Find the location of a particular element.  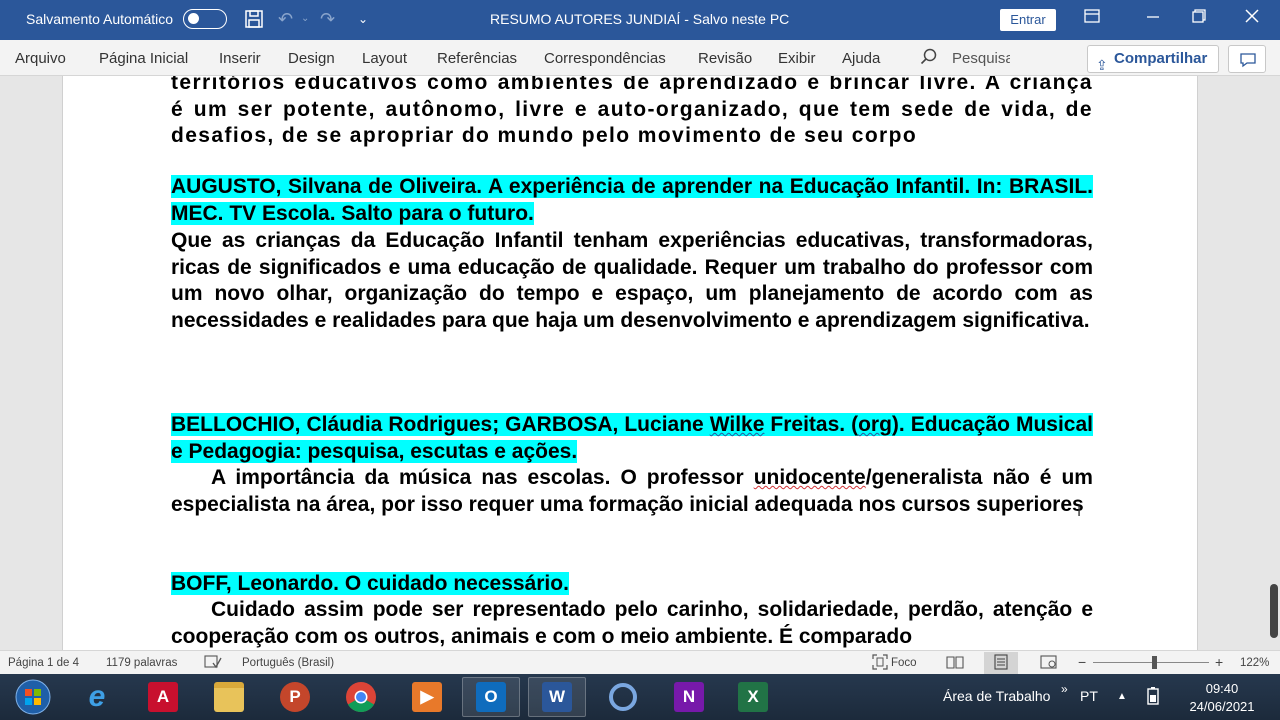

windows-taskbar: e A P ▶ O W N X Área de Trabalho » PT ▲ is located at coordinates (640, 697).